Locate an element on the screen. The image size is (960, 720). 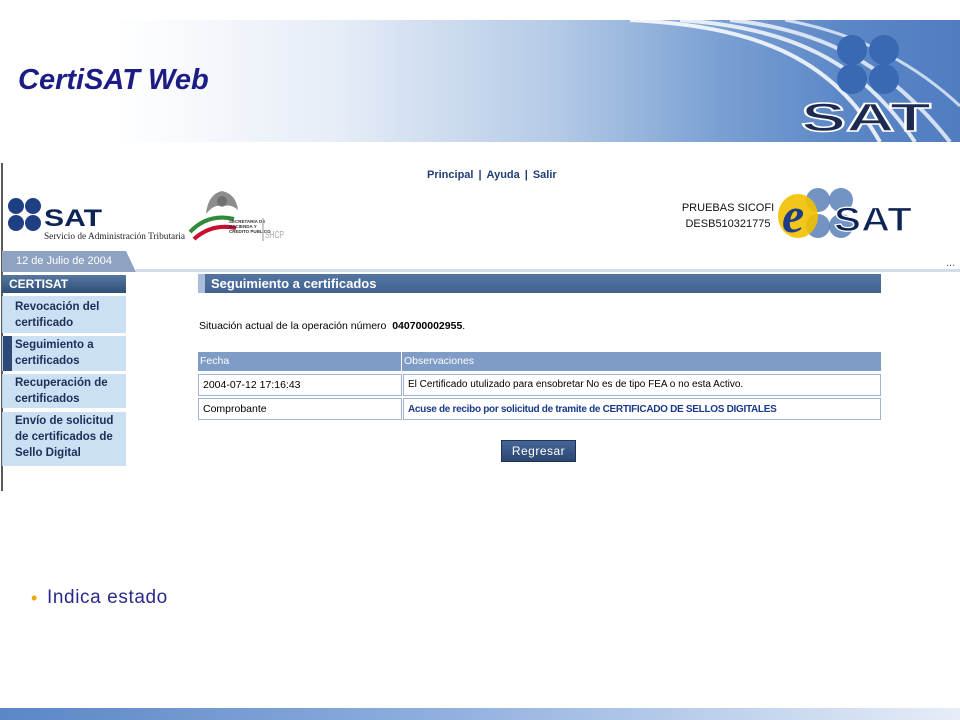
table-header-observaciones: Observaciones is located at coordinates (641, 361).